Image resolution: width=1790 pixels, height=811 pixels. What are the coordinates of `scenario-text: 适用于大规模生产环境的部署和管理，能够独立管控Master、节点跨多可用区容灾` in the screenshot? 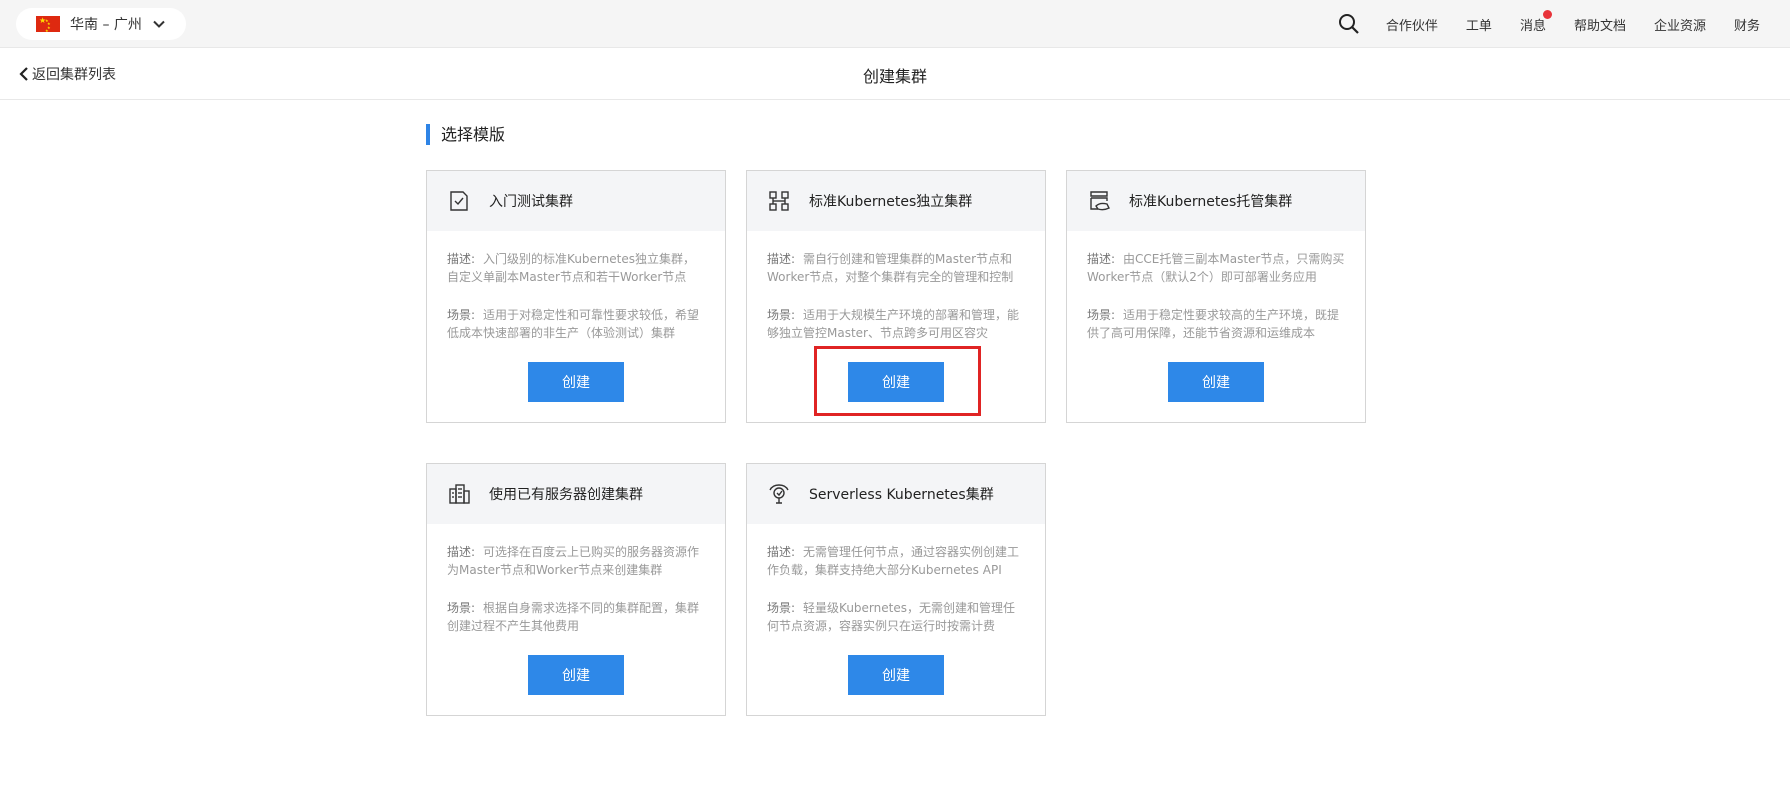 It's located at (893, 324).